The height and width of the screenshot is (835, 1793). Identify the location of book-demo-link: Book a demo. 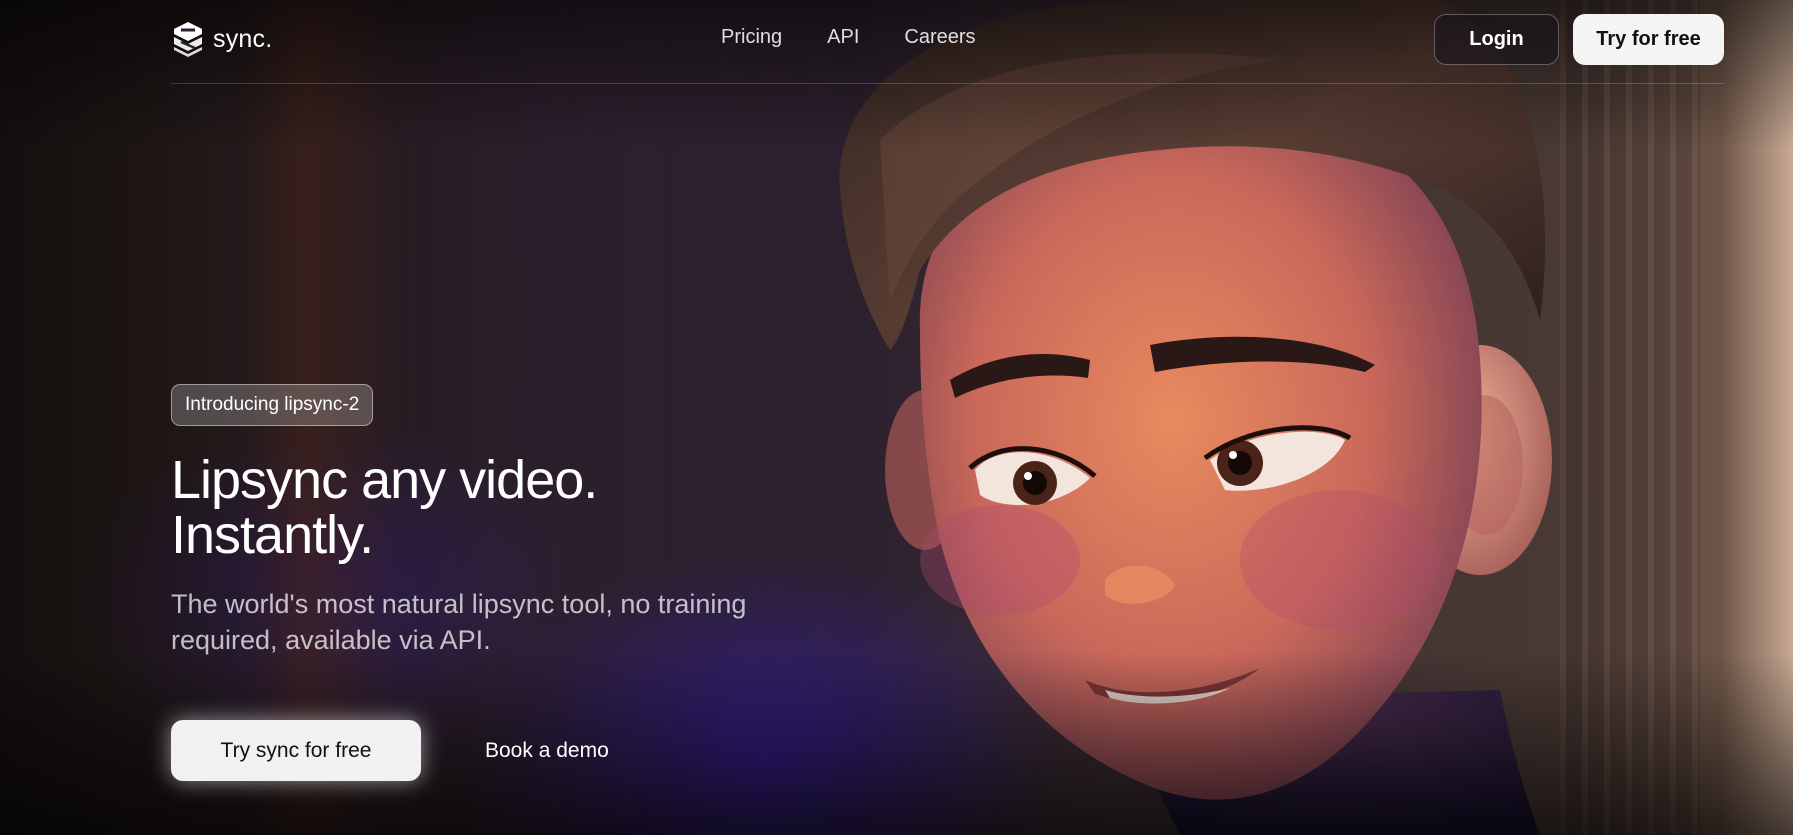
(547, 751).